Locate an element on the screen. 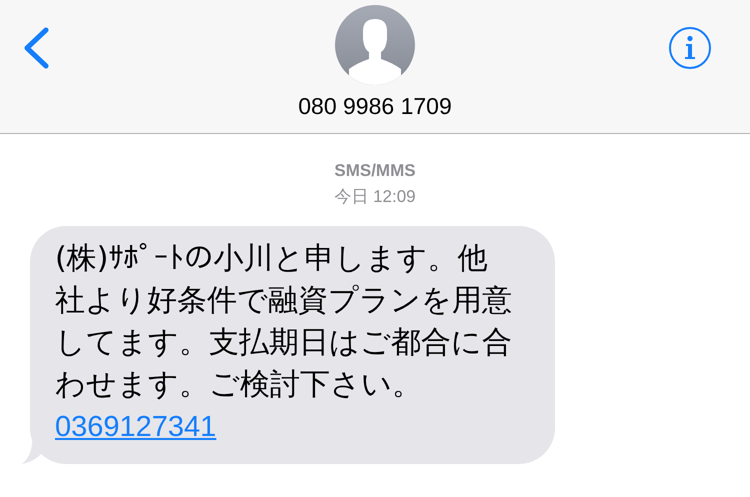 This screenshot has width=750, height=497. avatar-icon is located at coordinates (375, 45).